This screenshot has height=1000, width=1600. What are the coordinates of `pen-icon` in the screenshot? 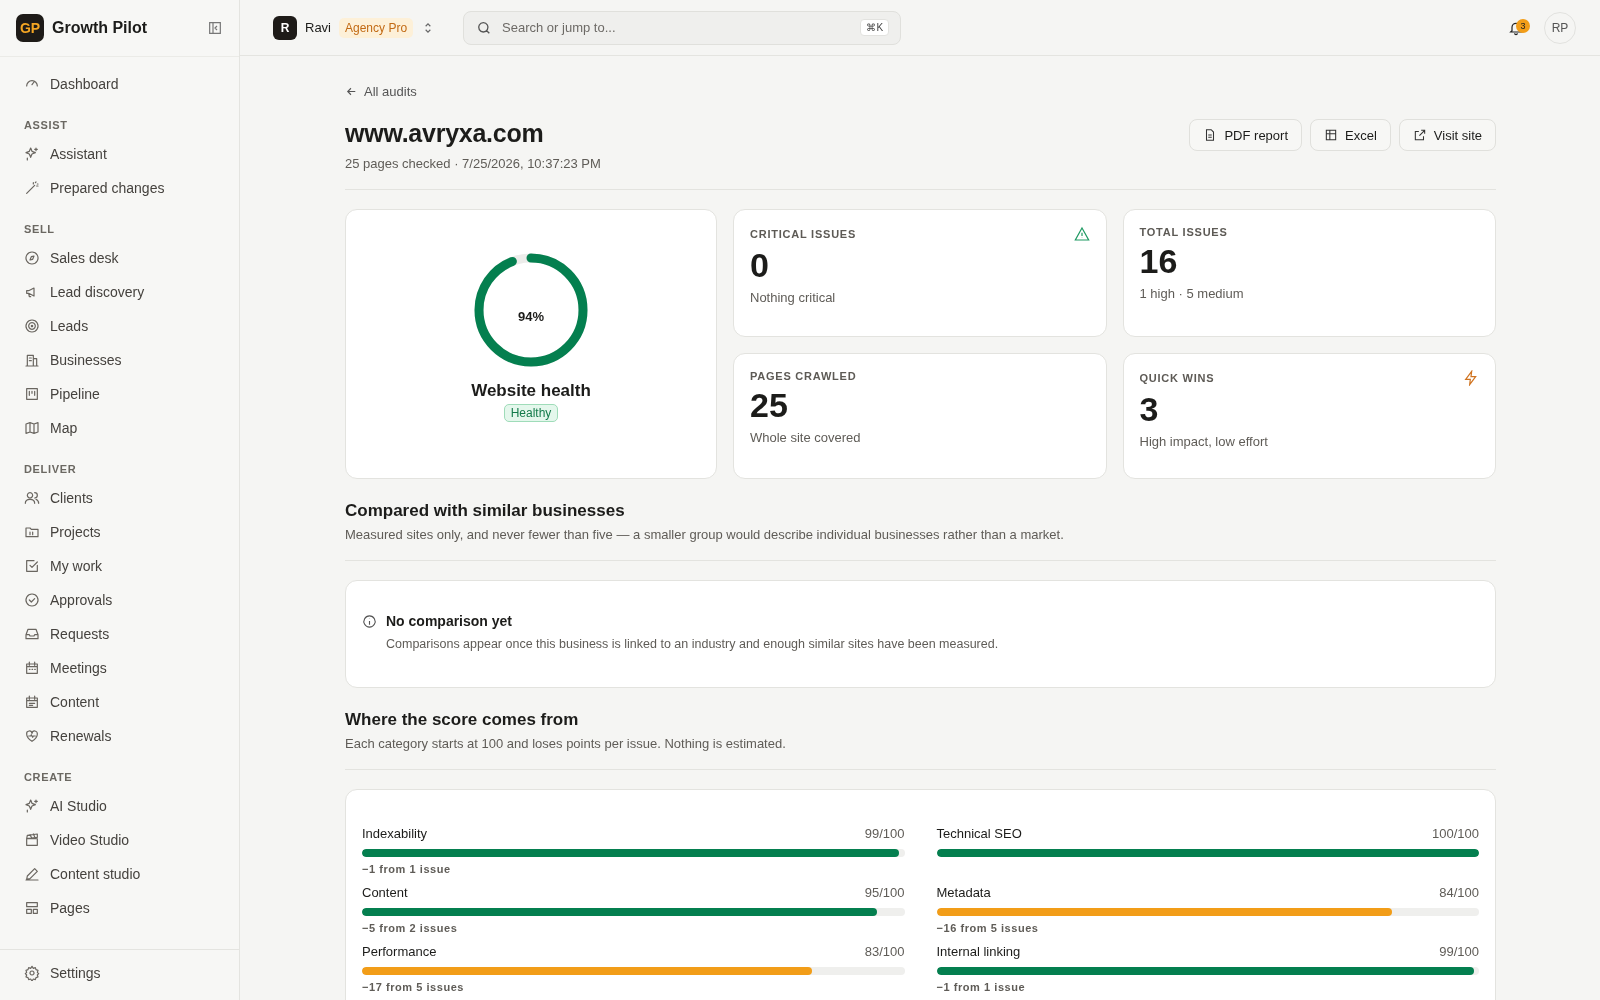 It's located at (32, 874).